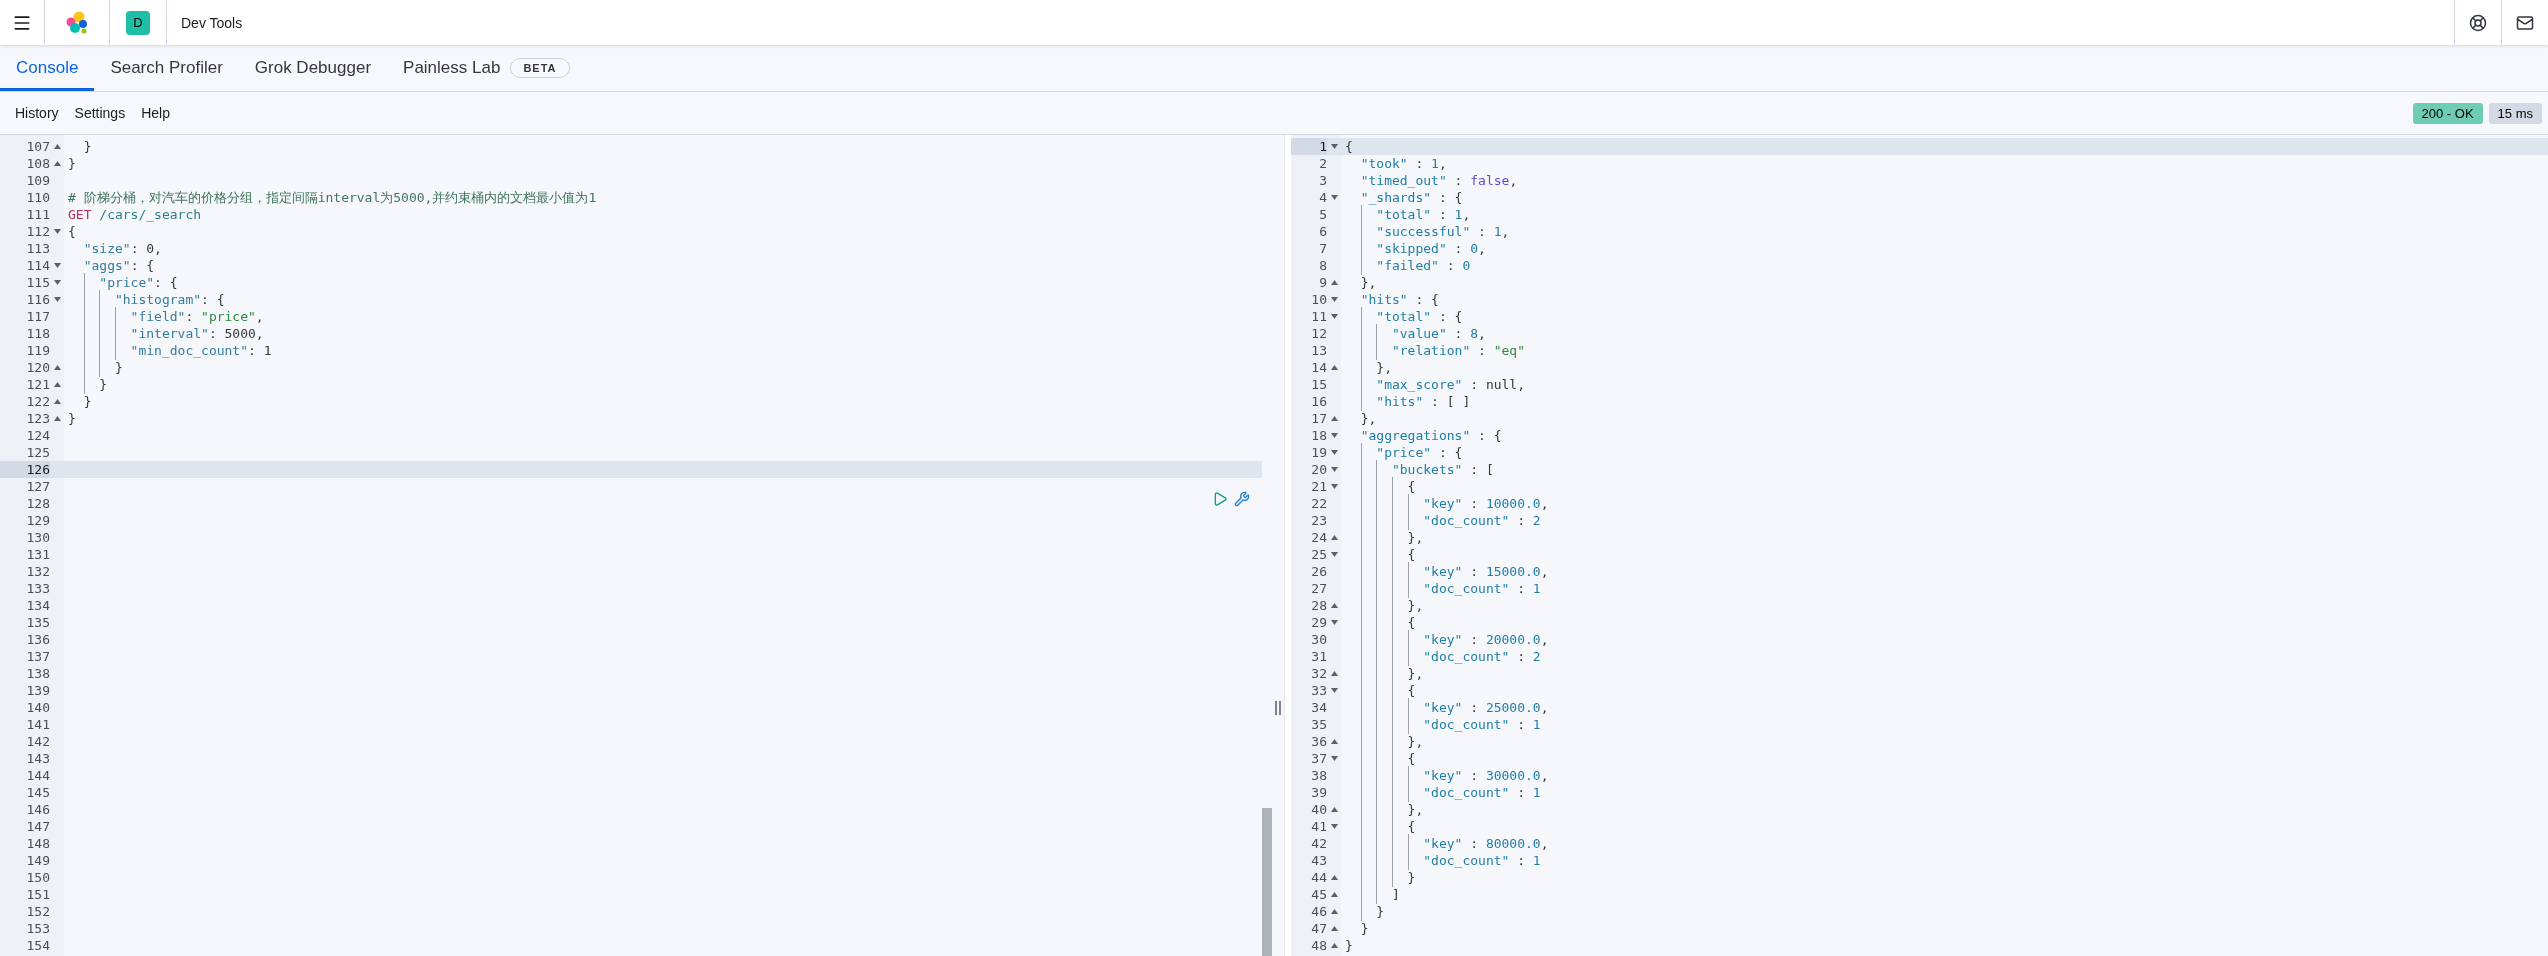 The width and height of the screenshot is (2548, 956). Describe the element at coordinates (1318, 843) in the screenshot. I see `line-number: 42` at that location.